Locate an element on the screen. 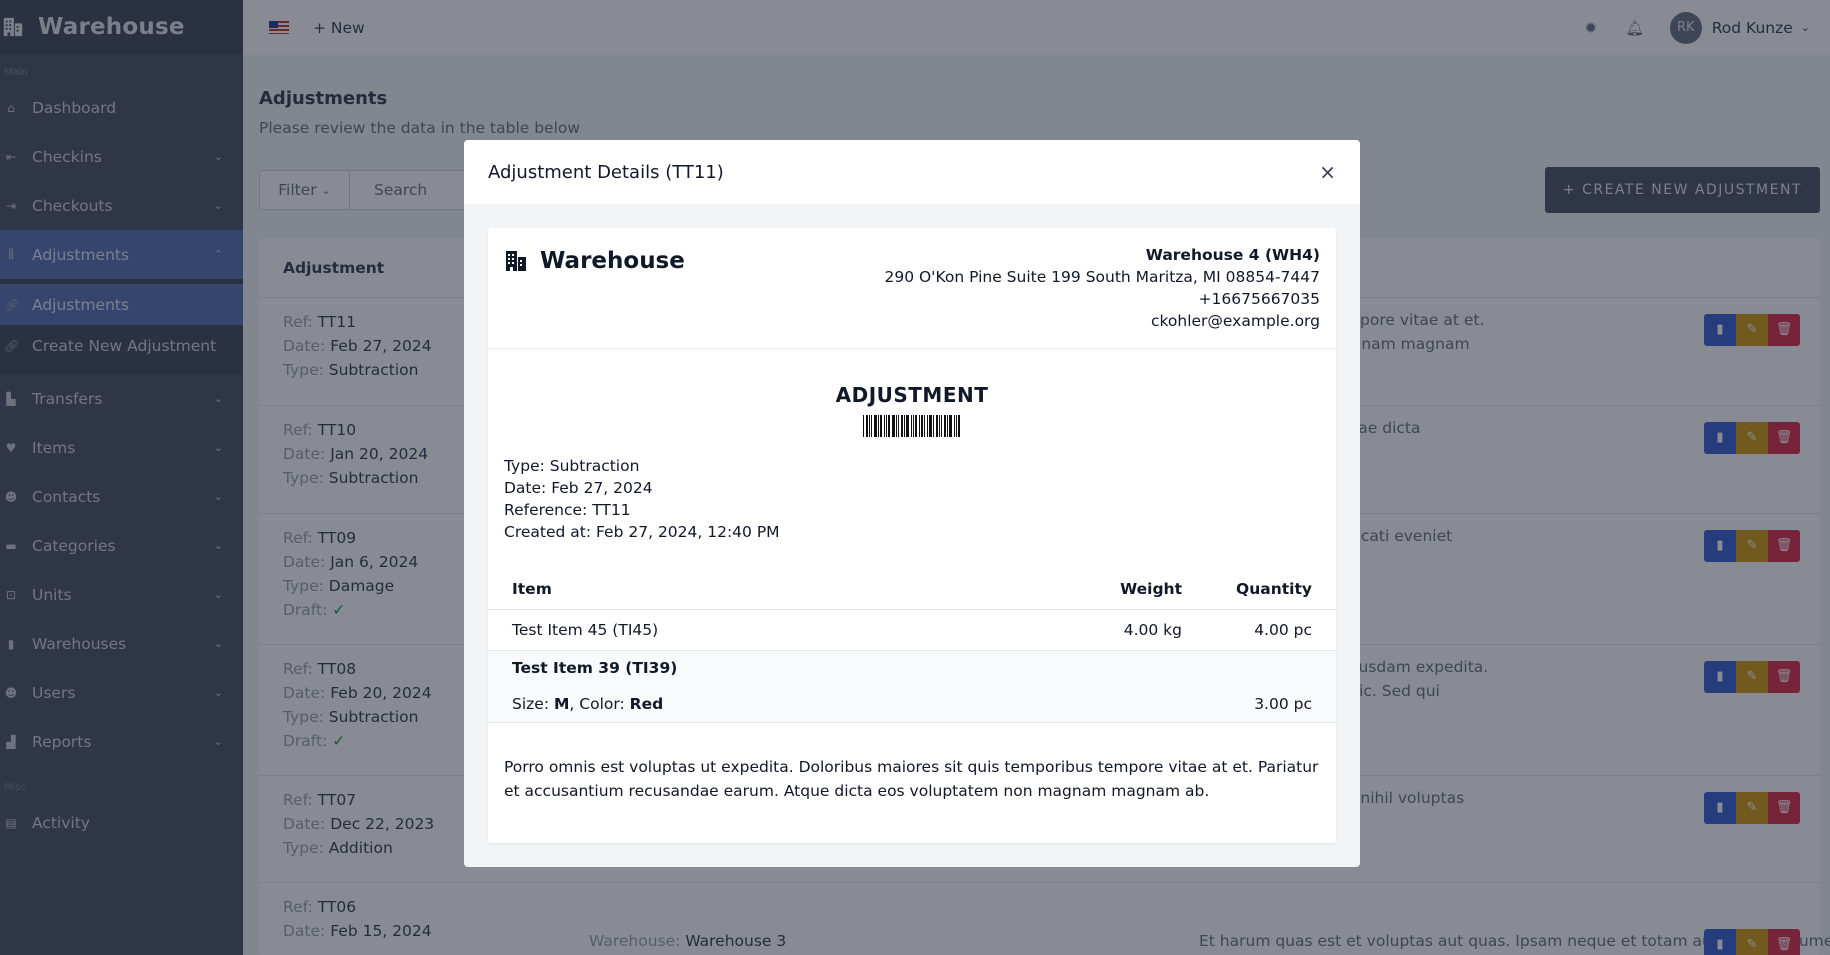  size-value: M is located at coordinates (561, 703).